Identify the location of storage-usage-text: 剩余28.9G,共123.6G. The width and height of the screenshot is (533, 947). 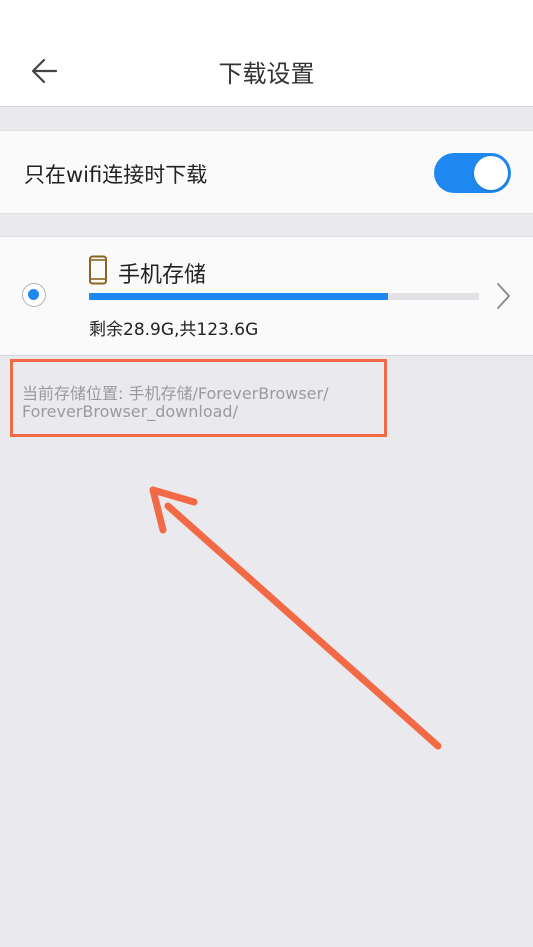
(174, 330).